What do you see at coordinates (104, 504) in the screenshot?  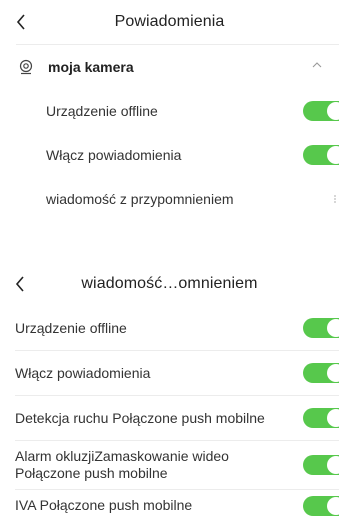 I see `setting-label: IVA Połączone push mobilne` at bounding box center [104, 504].